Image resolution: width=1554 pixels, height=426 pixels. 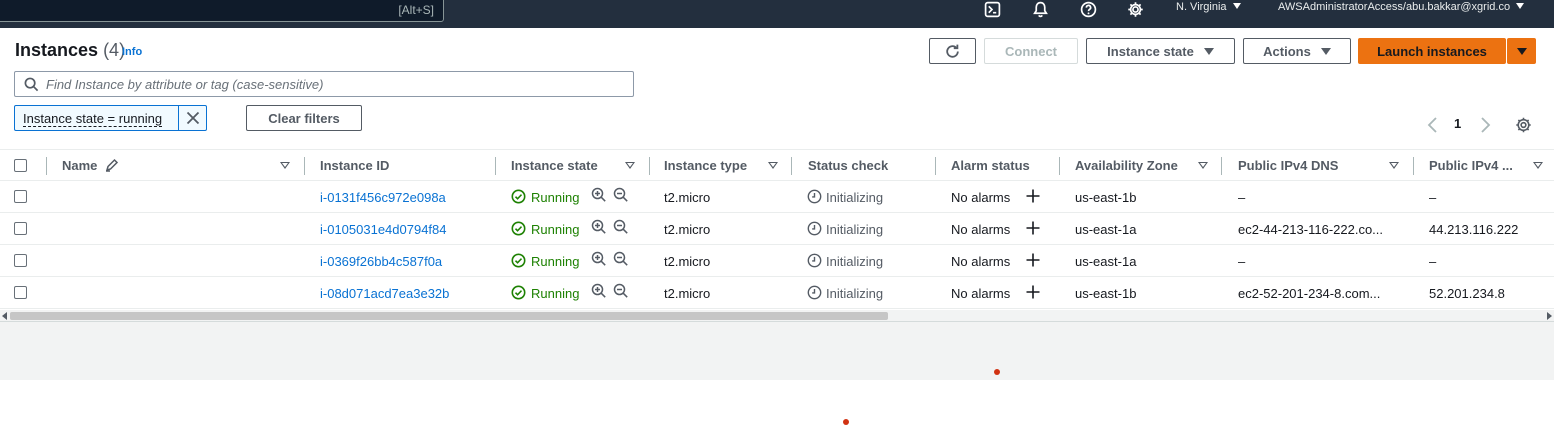 I want to click on region-selector: N. Virginia, so click(x=1208, y=7).